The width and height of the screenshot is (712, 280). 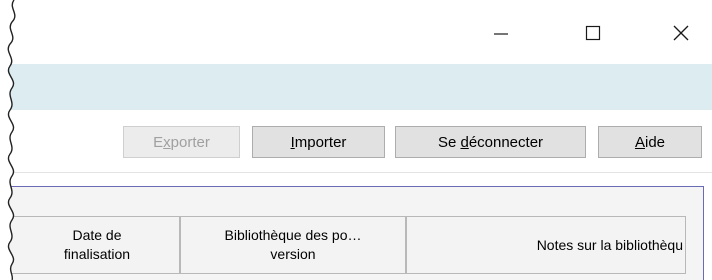 What do you see at coordinates (609, 244) in the screenshot?
I see `column-header-line: Notes sur la bibliothèqu` at bounding box center [609, 244].